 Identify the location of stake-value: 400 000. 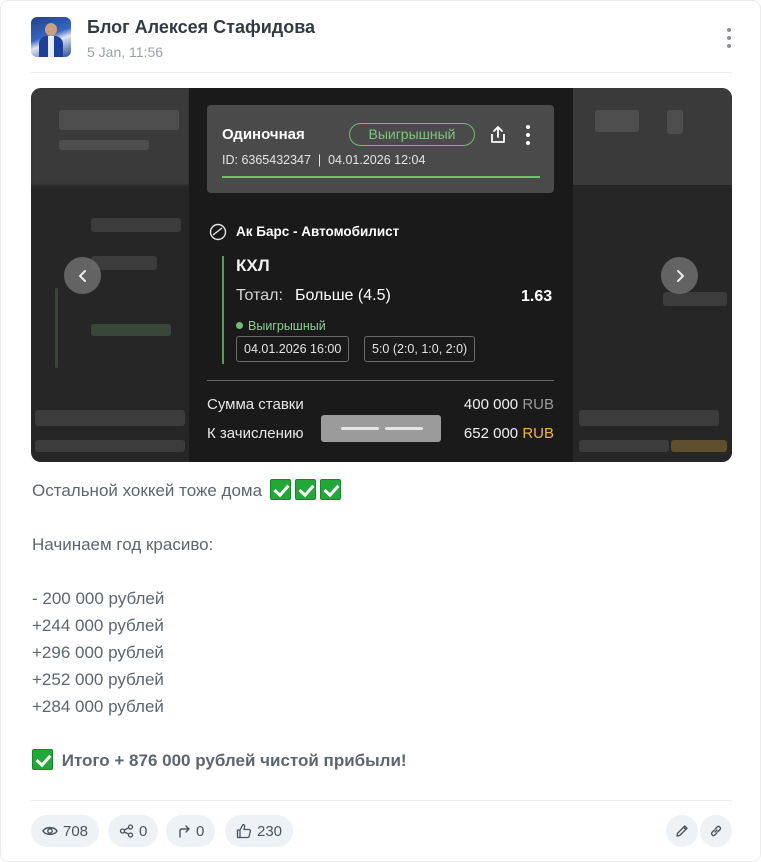
(491, 404).